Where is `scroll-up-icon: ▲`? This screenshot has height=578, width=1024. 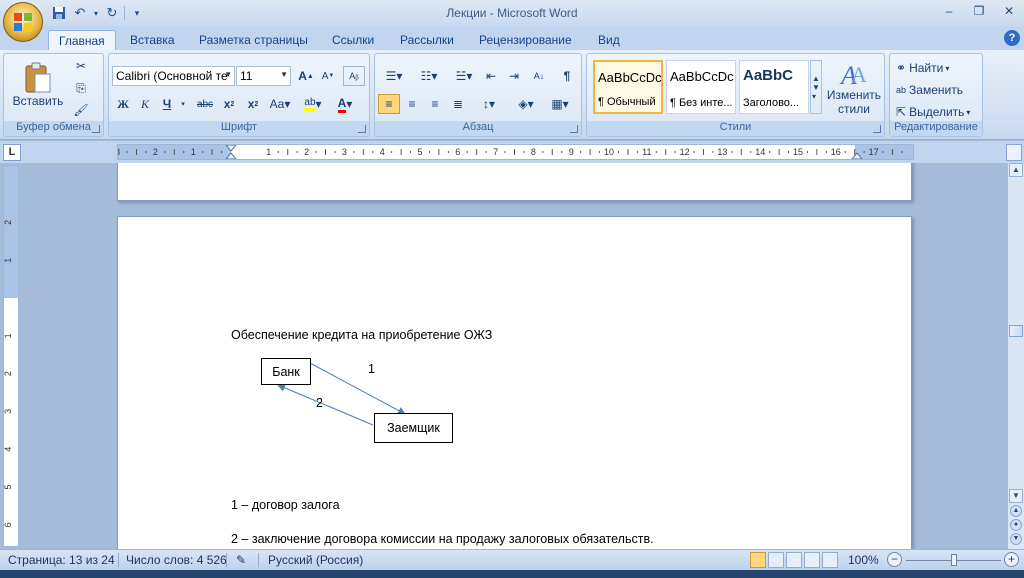
scroll-up-icon: ▲ is located at coordinates (1016, 170).